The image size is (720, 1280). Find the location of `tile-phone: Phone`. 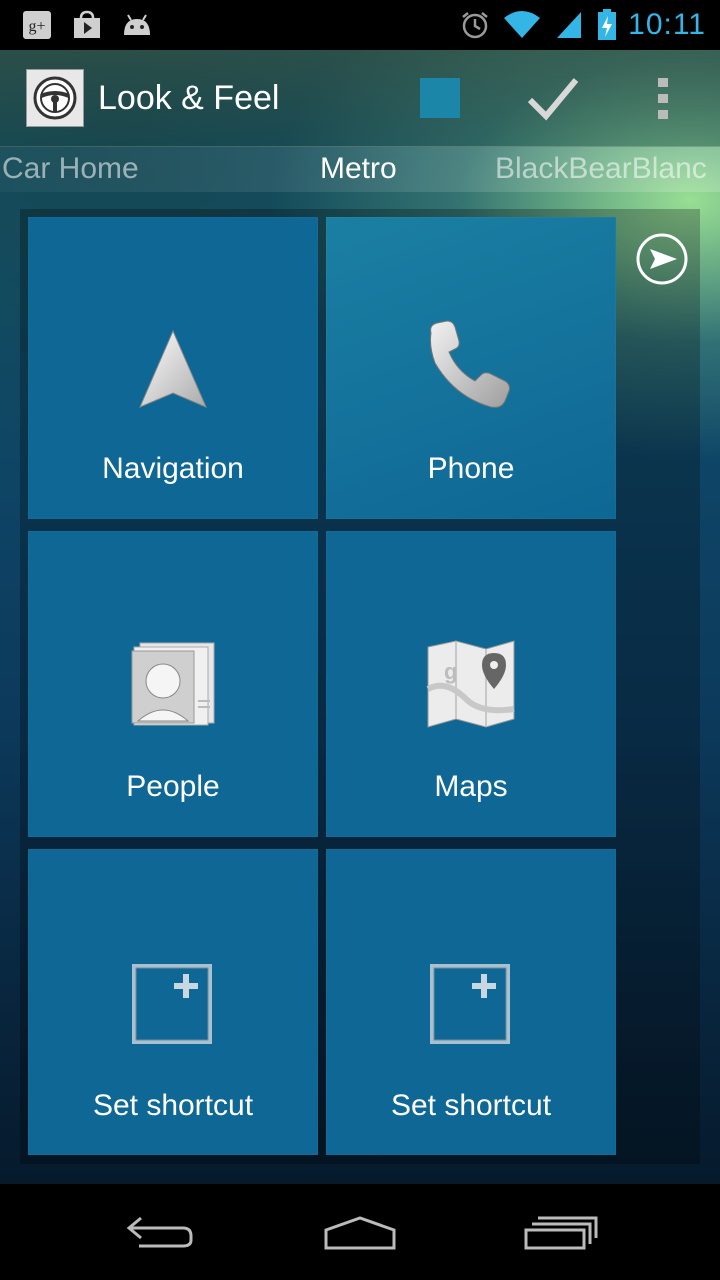

tile-phone: Phone is located at coordinates (471, 368).